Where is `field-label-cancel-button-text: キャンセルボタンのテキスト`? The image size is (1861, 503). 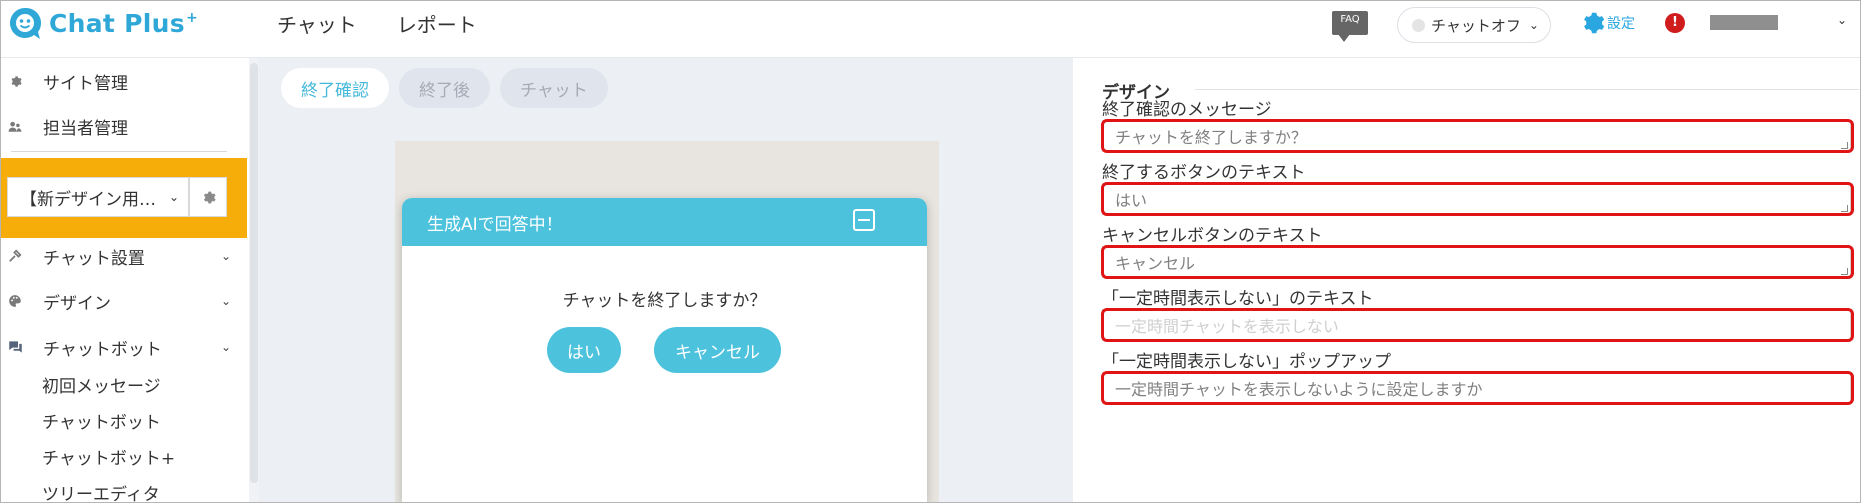
field-label-cancel-button-text: キャンセルボタンのテキスト is located at coordinates (1212, 236).